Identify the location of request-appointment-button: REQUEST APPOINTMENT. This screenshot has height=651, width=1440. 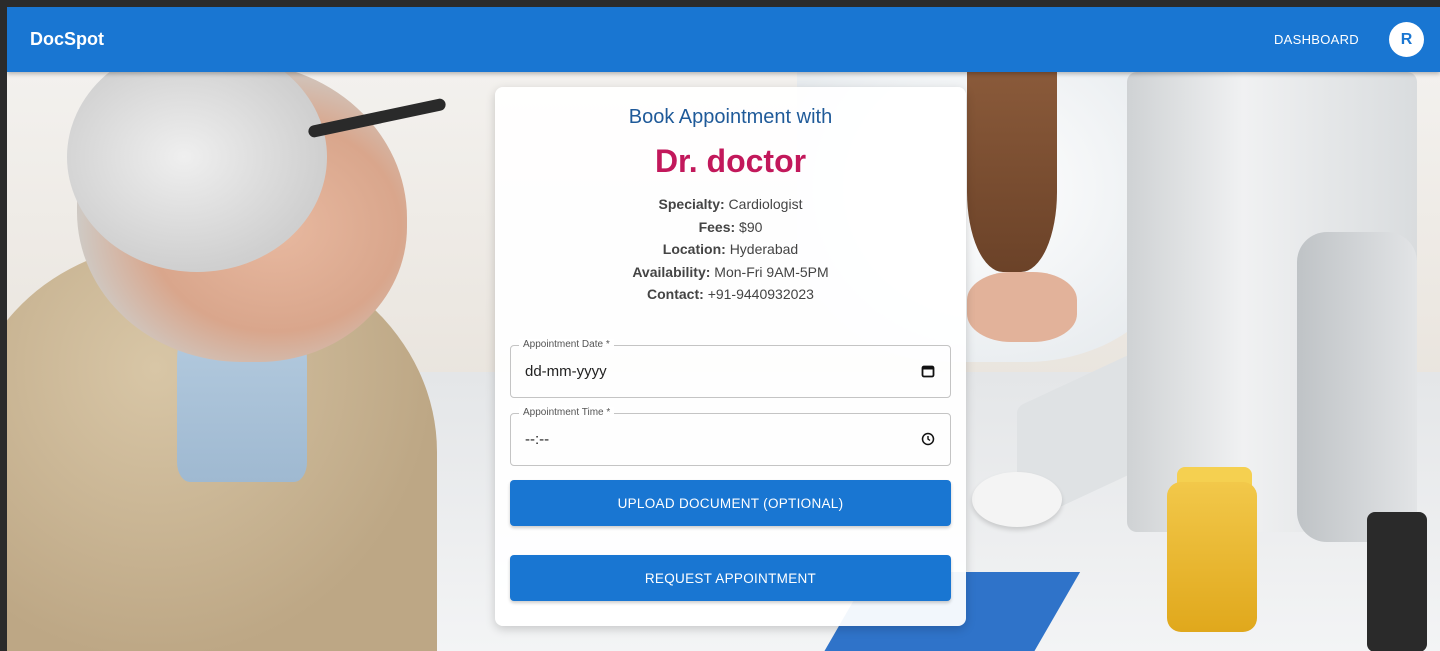
(730, 578).